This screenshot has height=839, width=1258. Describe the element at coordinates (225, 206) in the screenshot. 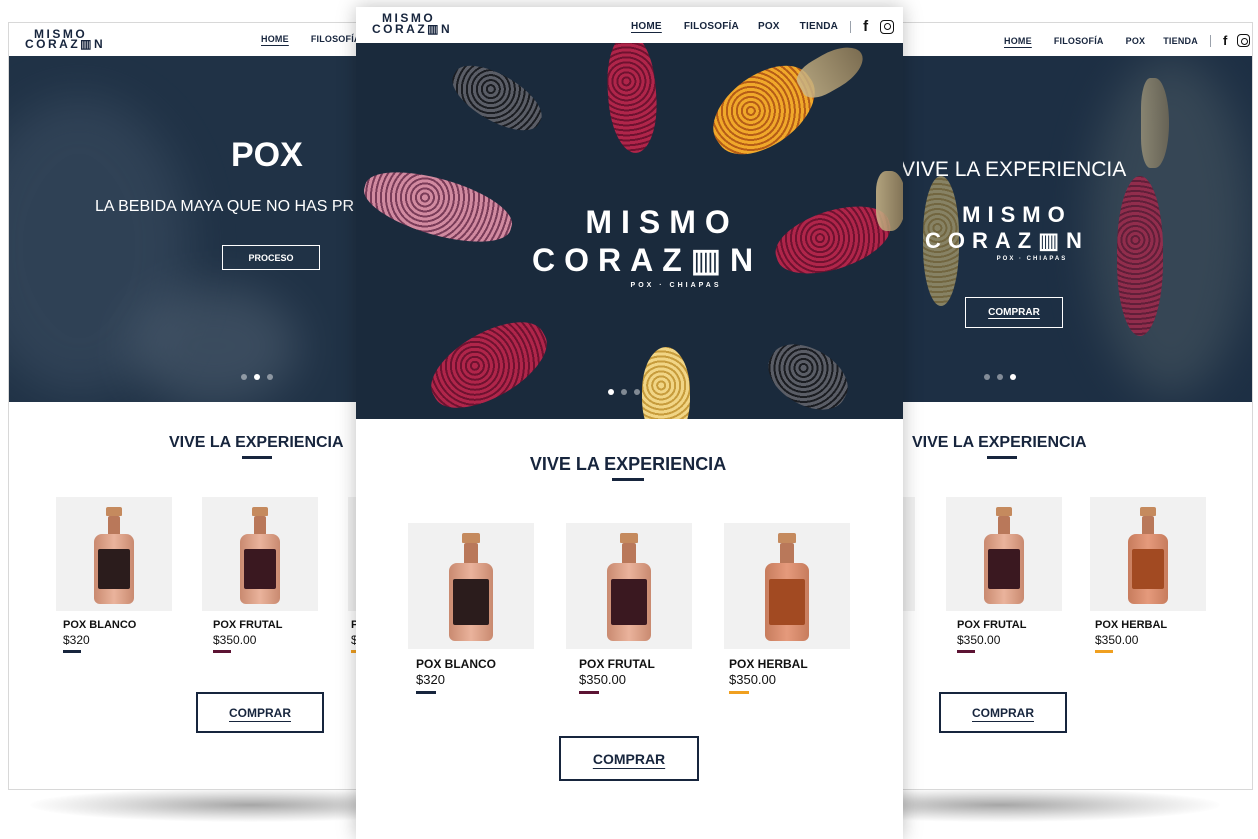

I see `hero-subtitle: LA BEBIDA MAYA QUE NO HAS PR` at that location.